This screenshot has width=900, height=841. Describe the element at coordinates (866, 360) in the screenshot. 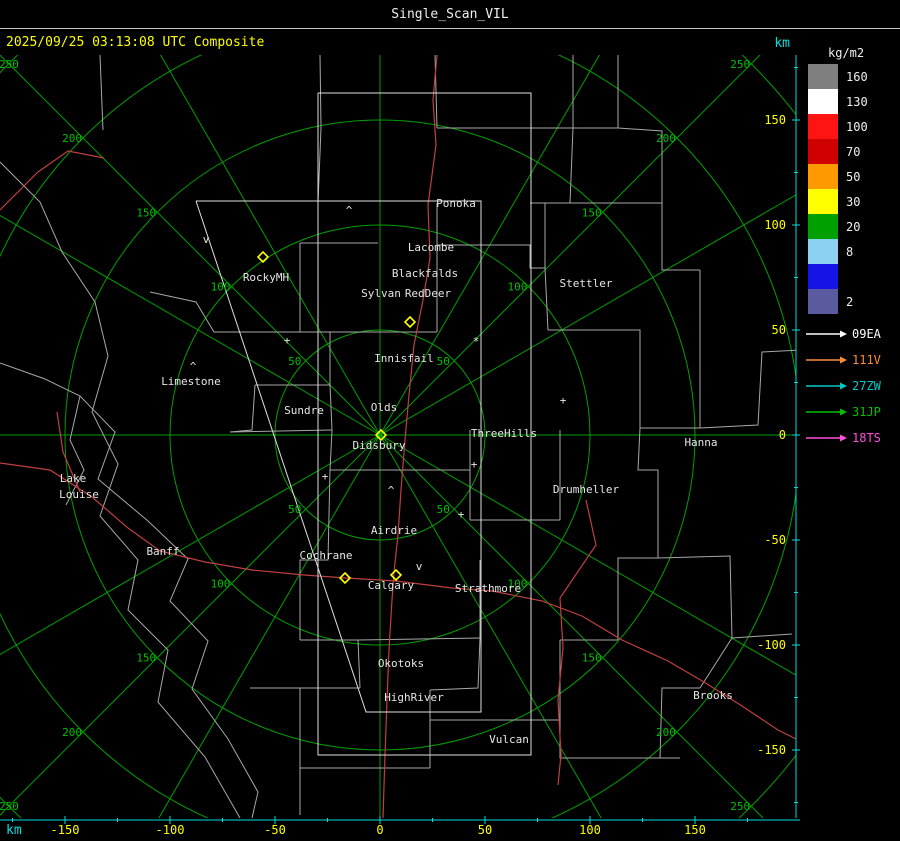

I see `legend-station-label: 111V` at that location.